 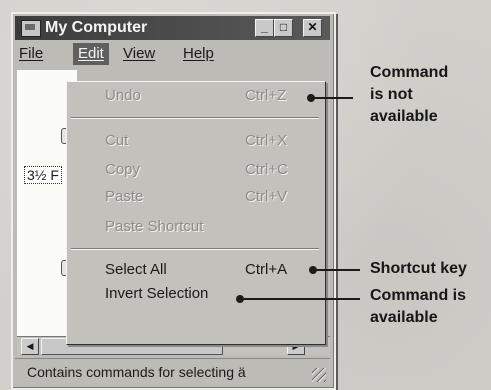 I want to click on scroll-left-icon: ◀, so click(x=30, y=346).